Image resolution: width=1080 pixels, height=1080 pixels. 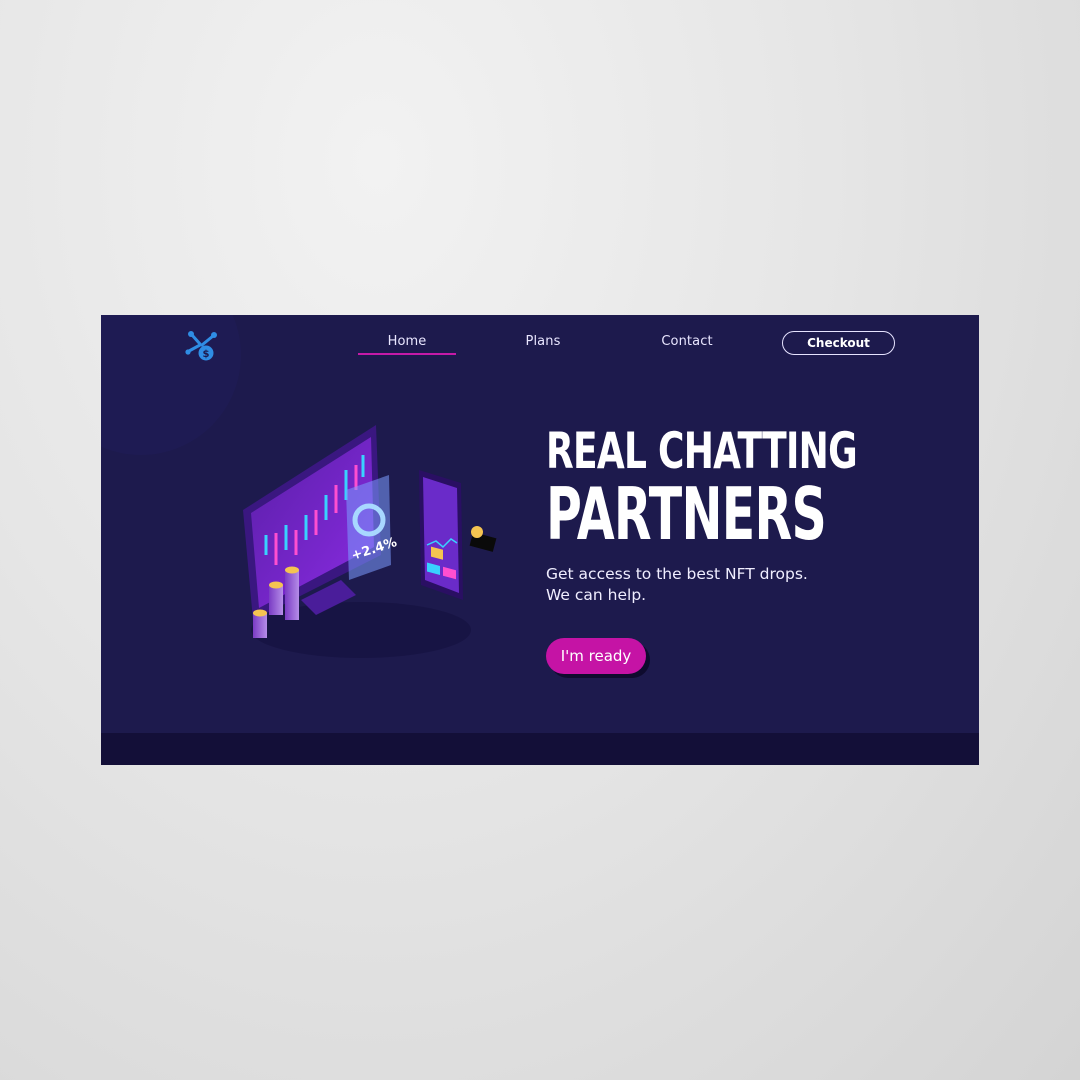 I want to click on subtext-line-1: Get access to the best NFT drops., so click(x=677, y=574).